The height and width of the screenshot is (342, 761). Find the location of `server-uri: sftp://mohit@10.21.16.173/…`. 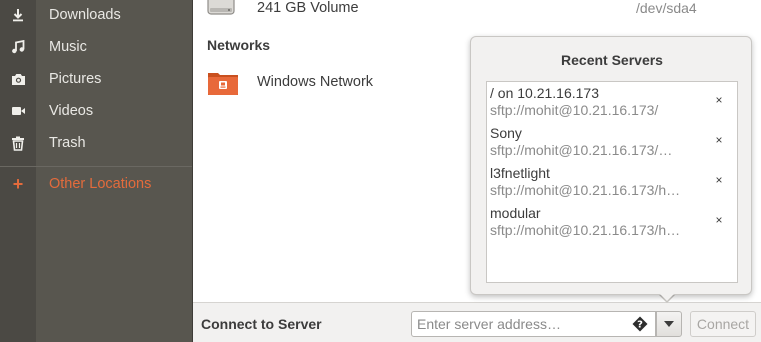

server-uri: sftp://mohit@10.21.16.173/… is located at coordinates (581, 150).